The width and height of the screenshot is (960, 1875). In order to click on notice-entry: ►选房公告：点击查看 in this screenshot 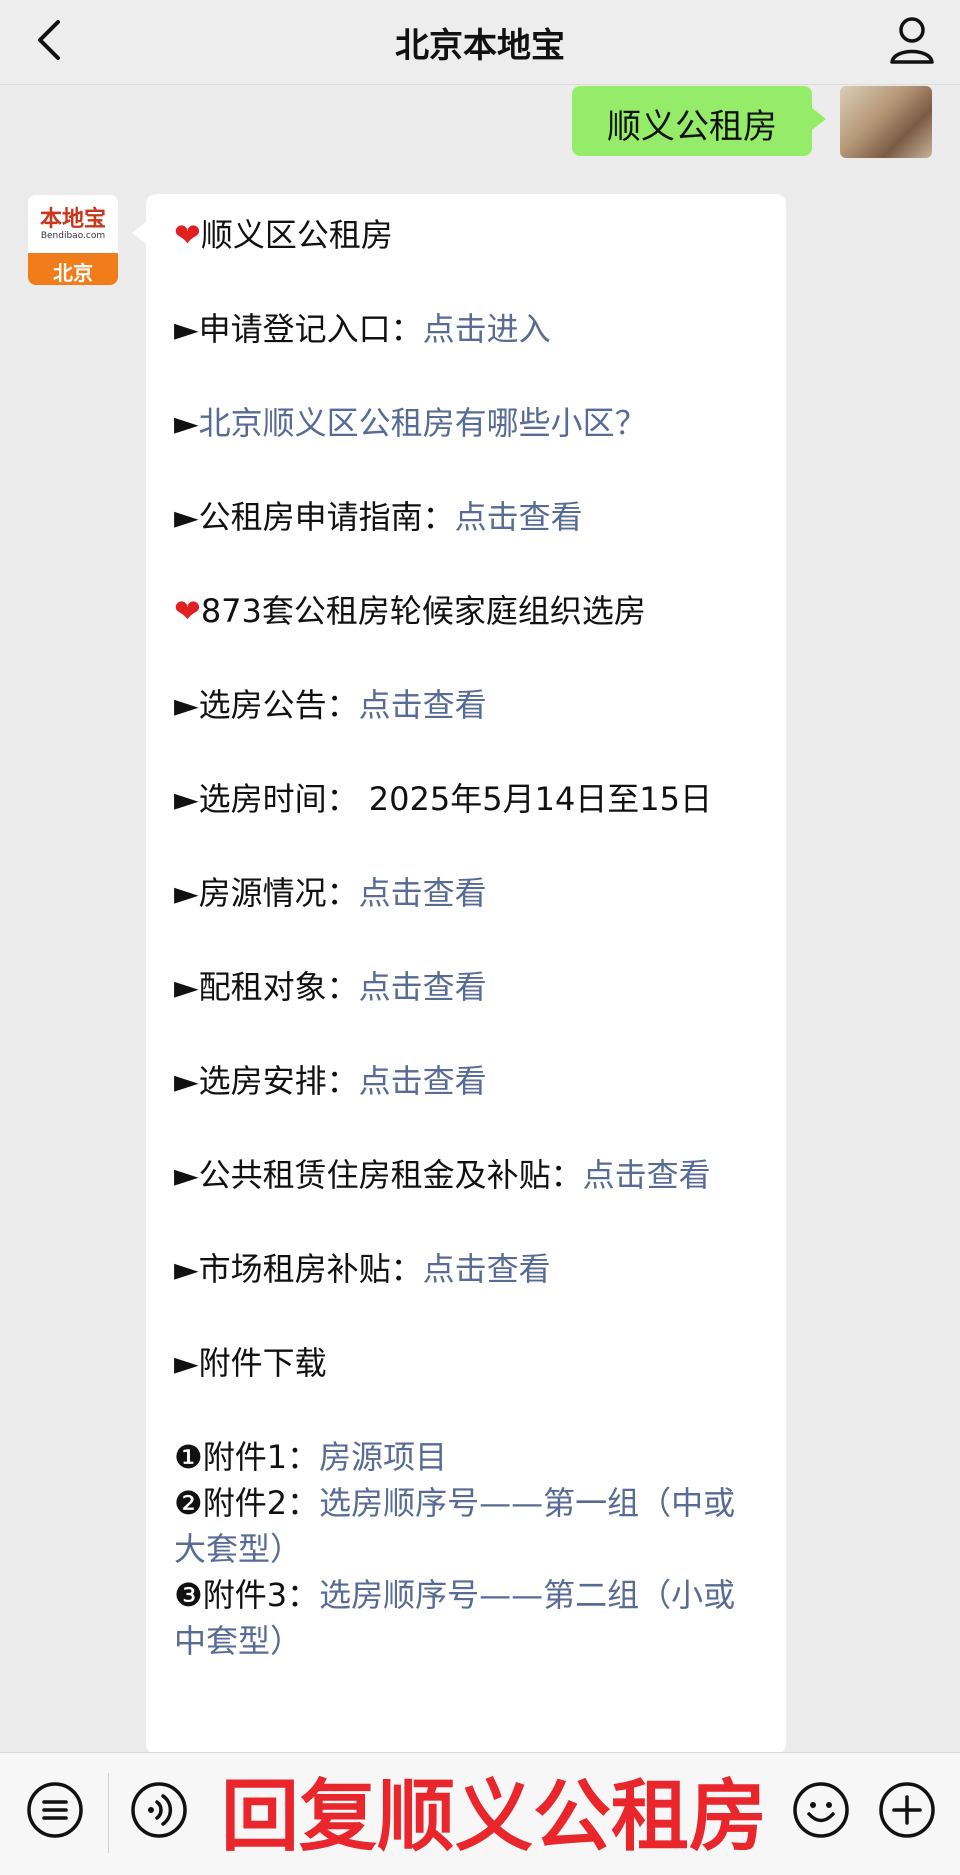, I will do `click(330, 705)`.